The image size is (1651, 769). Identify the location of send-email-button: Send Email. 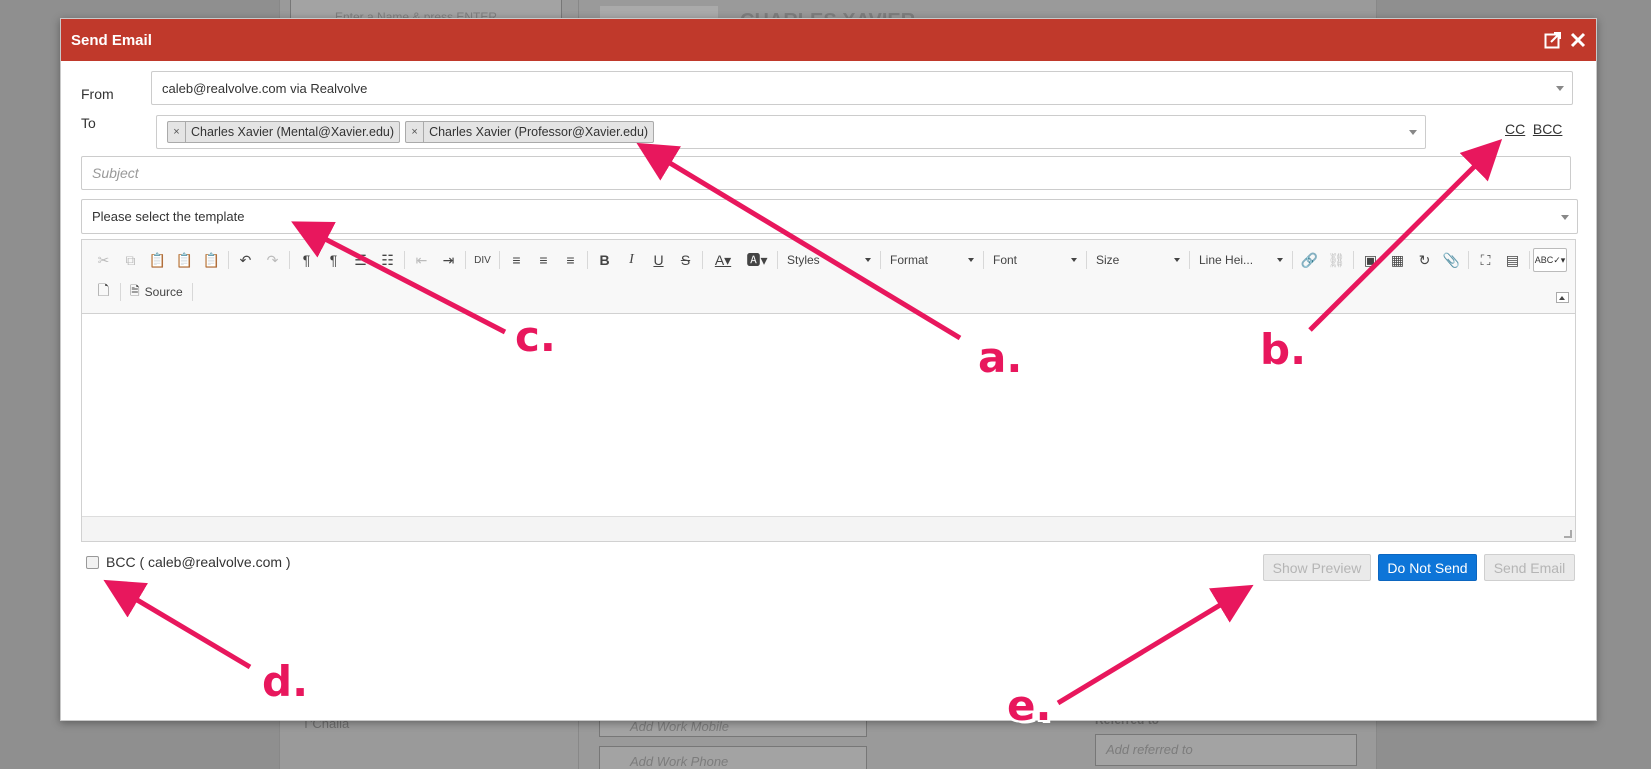
(1529, 567).